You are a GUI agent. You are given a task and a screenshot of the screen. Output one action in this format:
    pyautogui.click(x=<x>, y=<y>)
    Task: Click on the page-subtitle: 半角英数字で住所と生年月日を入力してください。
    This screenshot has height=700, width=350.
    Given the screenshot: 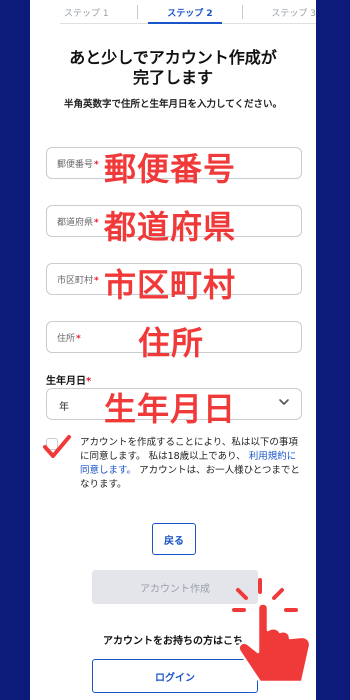 What is the action you would take?
    pyautogui.click(x=173, y=104)
    